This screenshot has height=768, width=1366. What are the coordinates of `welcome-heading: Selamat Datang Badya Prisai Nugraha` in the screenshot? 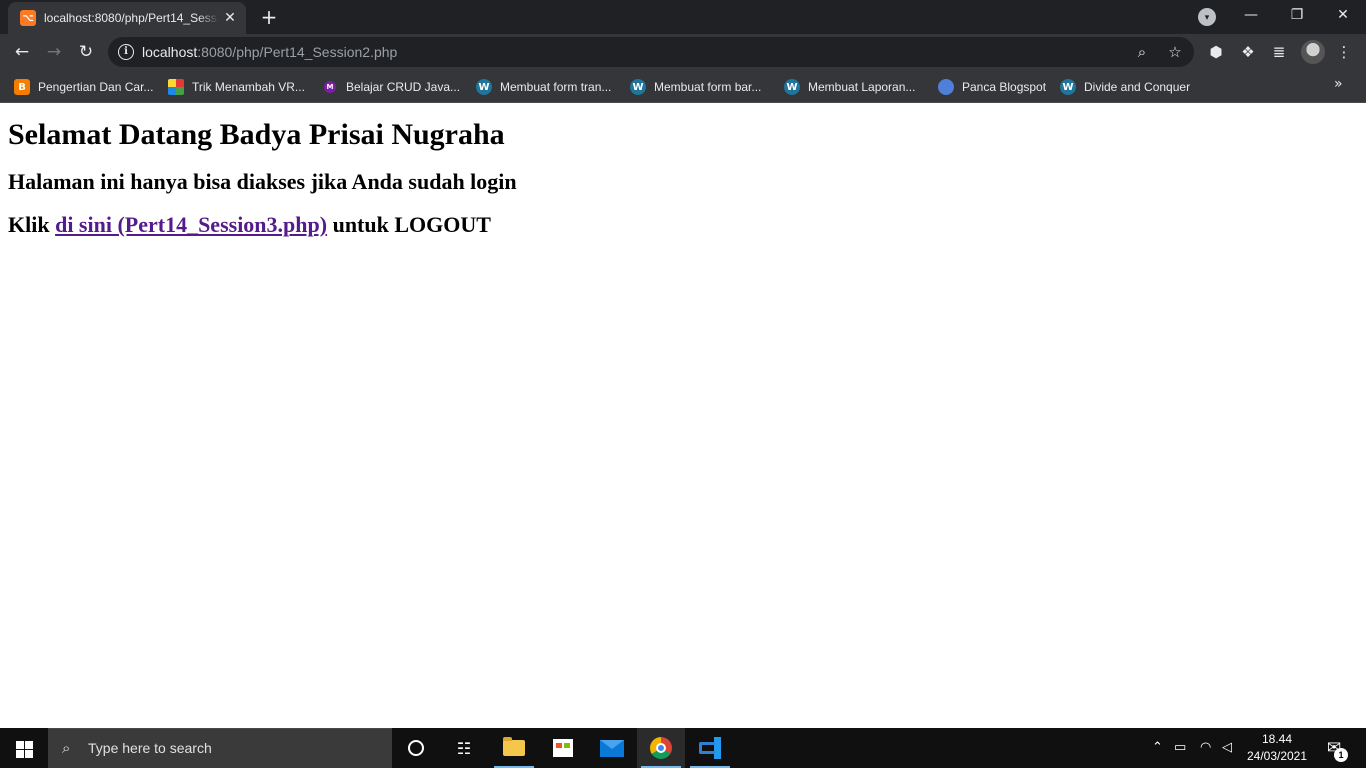 It's located at (256, 134).